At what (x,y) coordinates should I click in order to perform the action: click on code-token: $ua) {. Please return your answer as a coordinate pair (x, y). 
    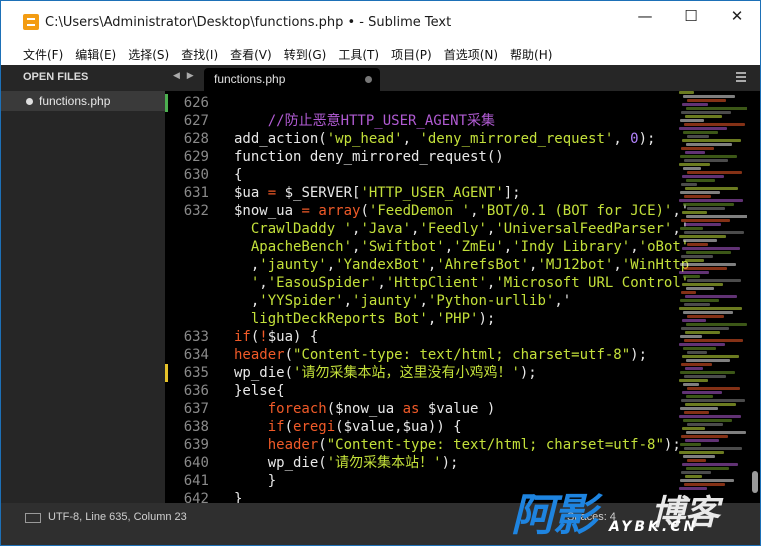
    Looking at the image, I should click on (293, 337).